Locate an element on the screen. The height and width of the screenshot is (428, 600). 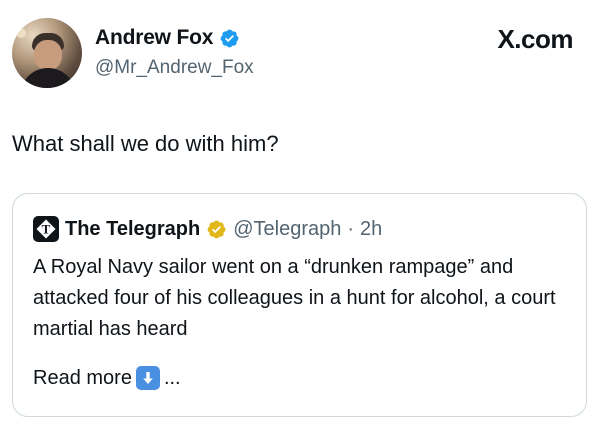
gold-verified-badge-icon is located at coordinates (216, 229).